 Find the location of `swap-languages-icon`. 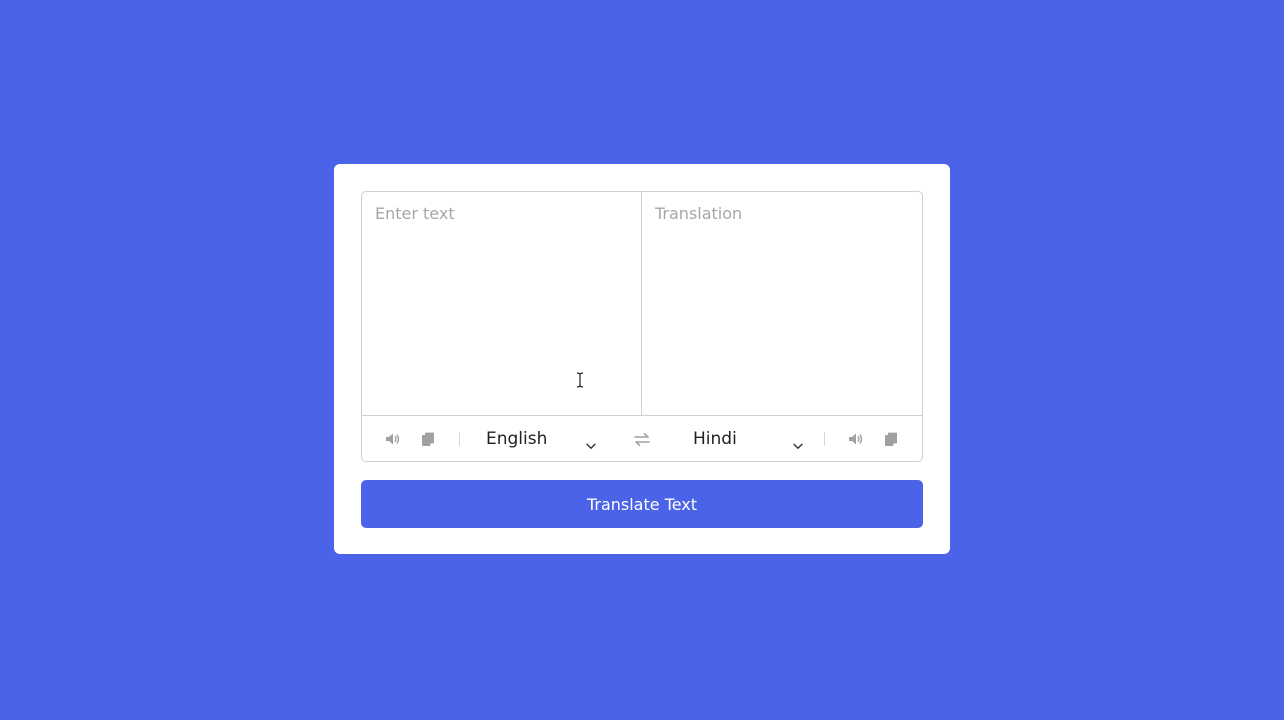

swap-languages-icon is located at coordinates (642, 439).